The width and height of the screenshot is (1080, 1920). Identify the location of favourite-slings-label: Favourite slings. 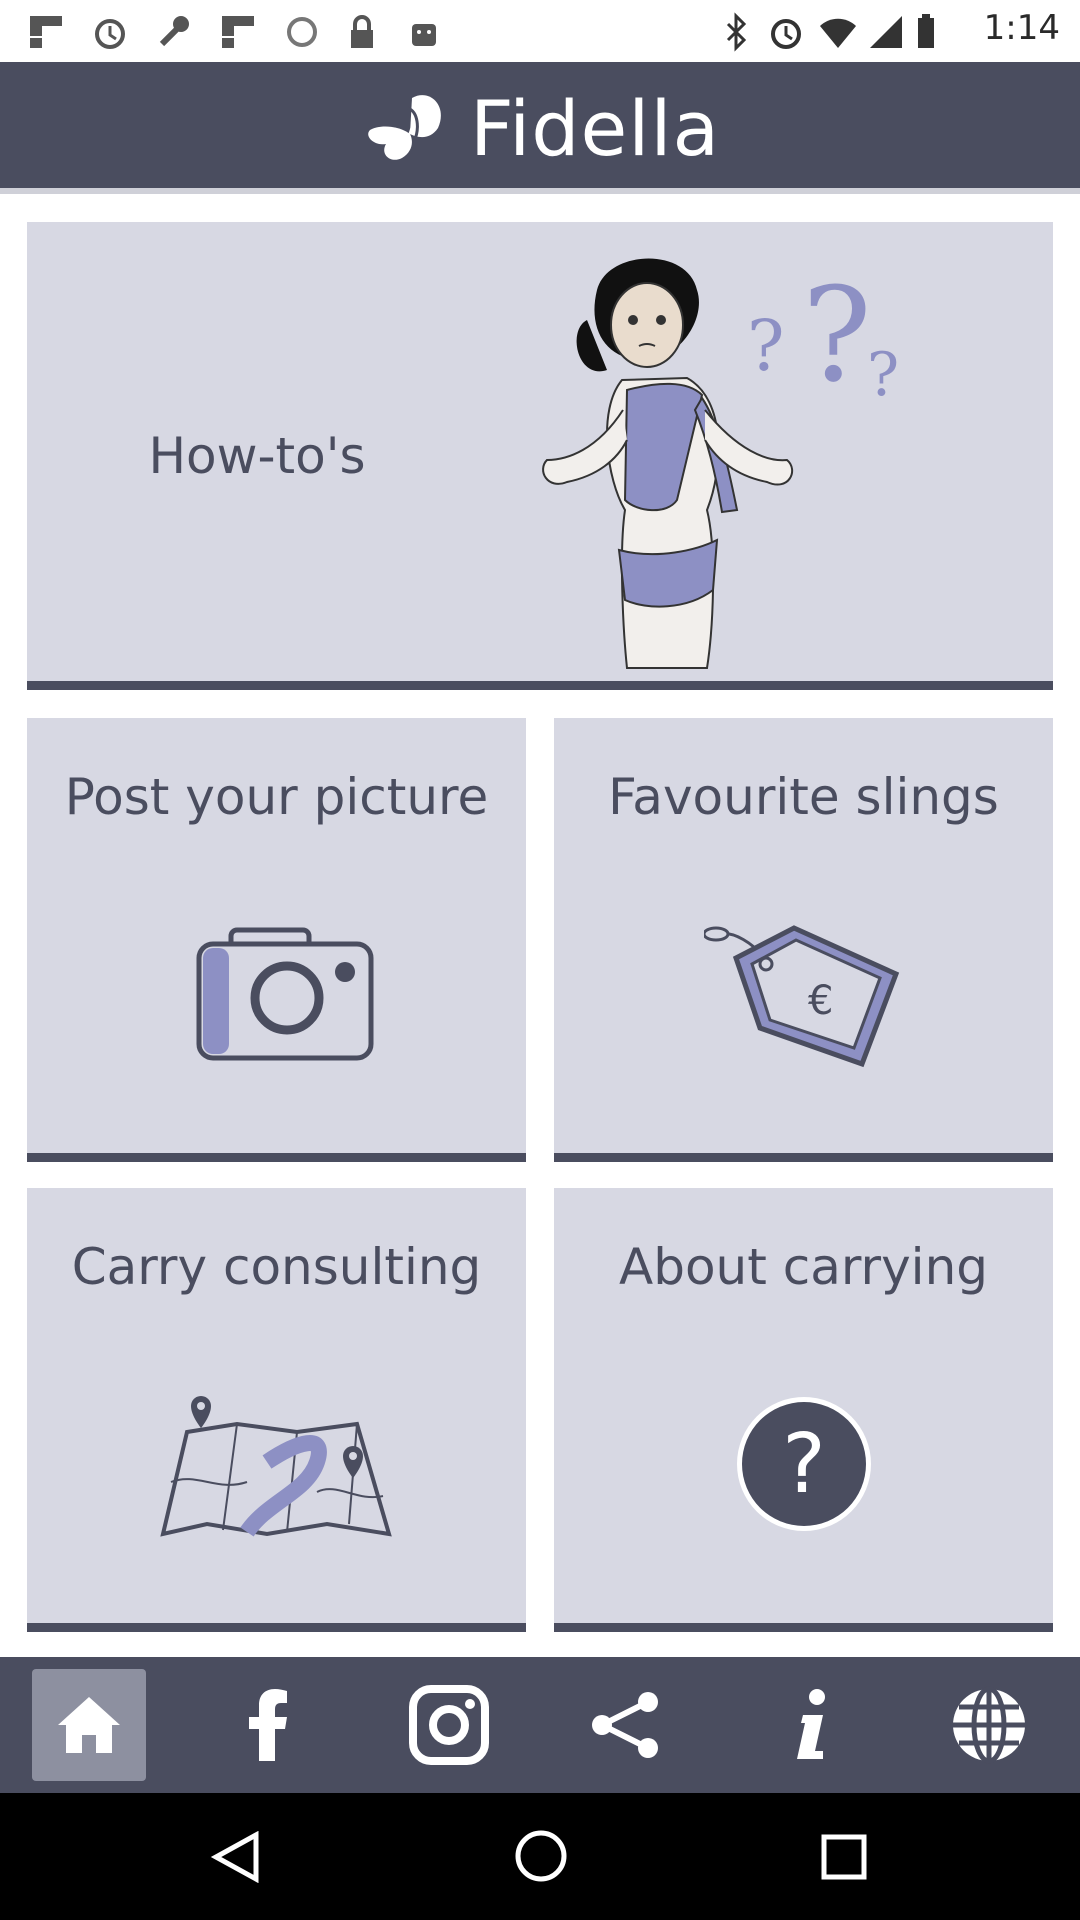
(803, 797).